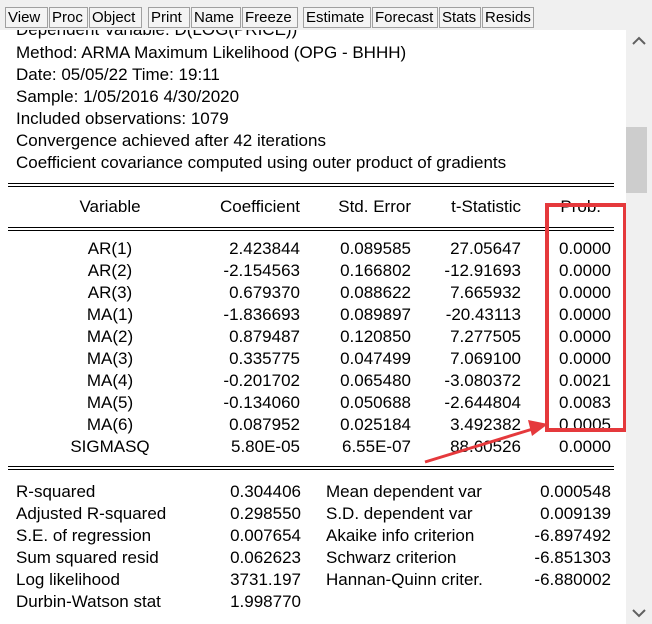 This screenshot has height=624, width=652. I want to click on cell-coefficient: 0.335775, so click(264, 358).